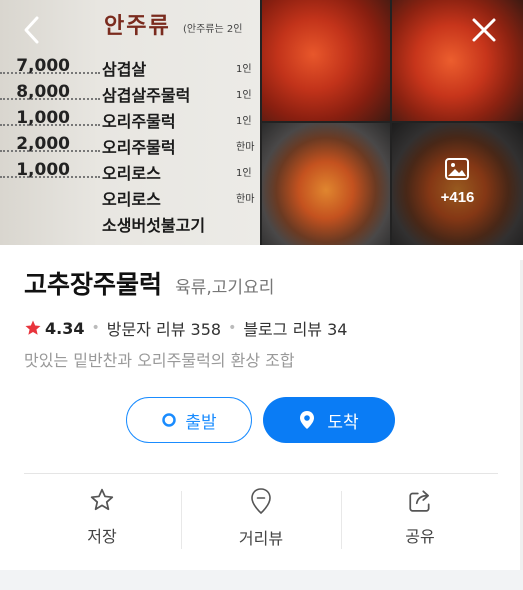 The height and width of the screenshot is (590, 523). I want to click on review-stats: 4.34 • 방문자 리뷰 358 • 블로그 리뷰 34, so click(185, 328).